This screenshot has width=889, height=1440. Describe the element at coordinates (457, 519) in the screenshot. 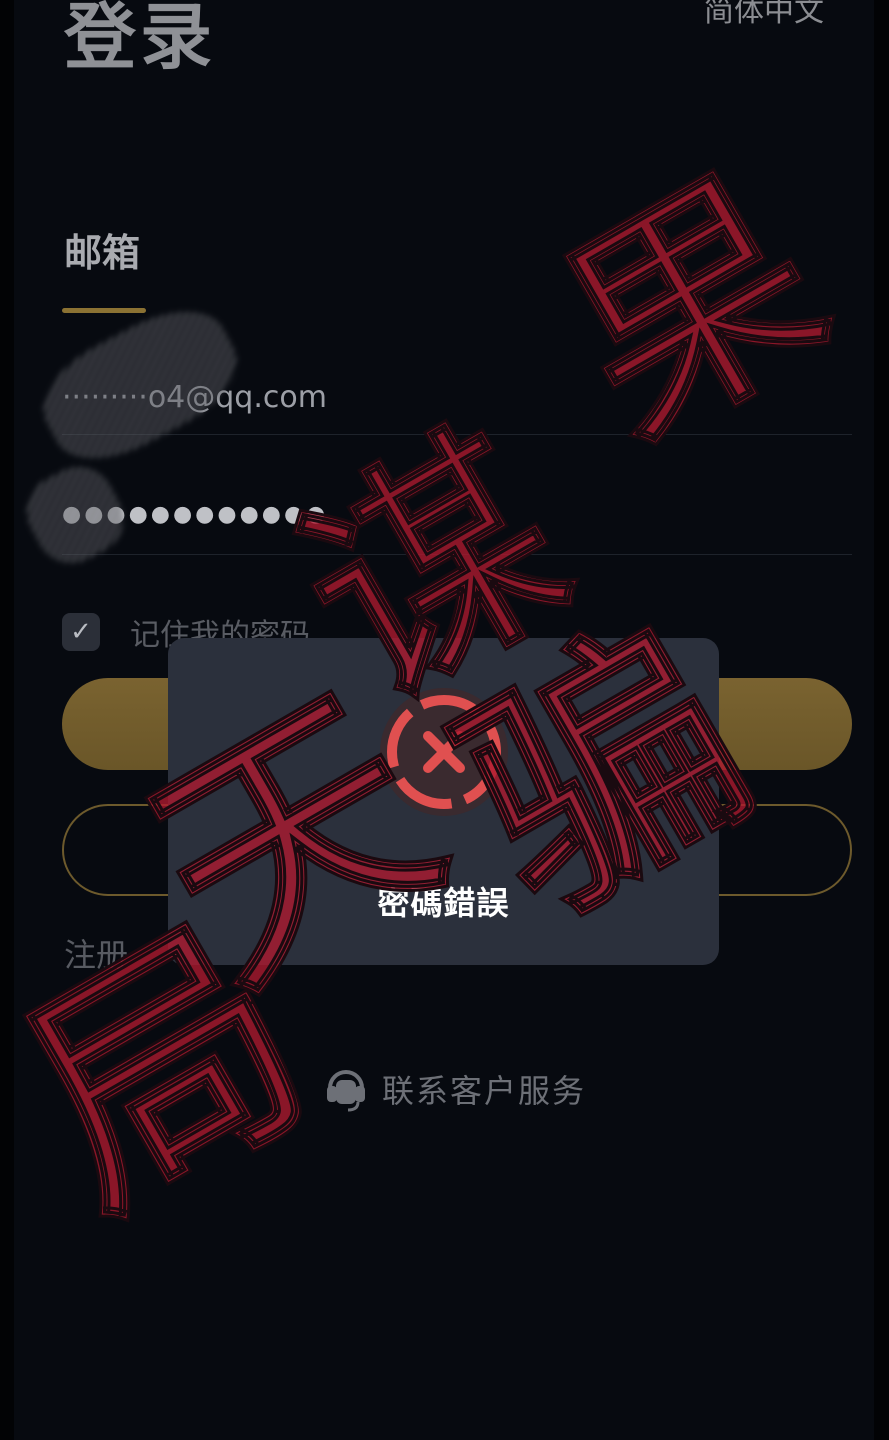

I see `password-field: ●●●●●●●●●●●●` at that location.